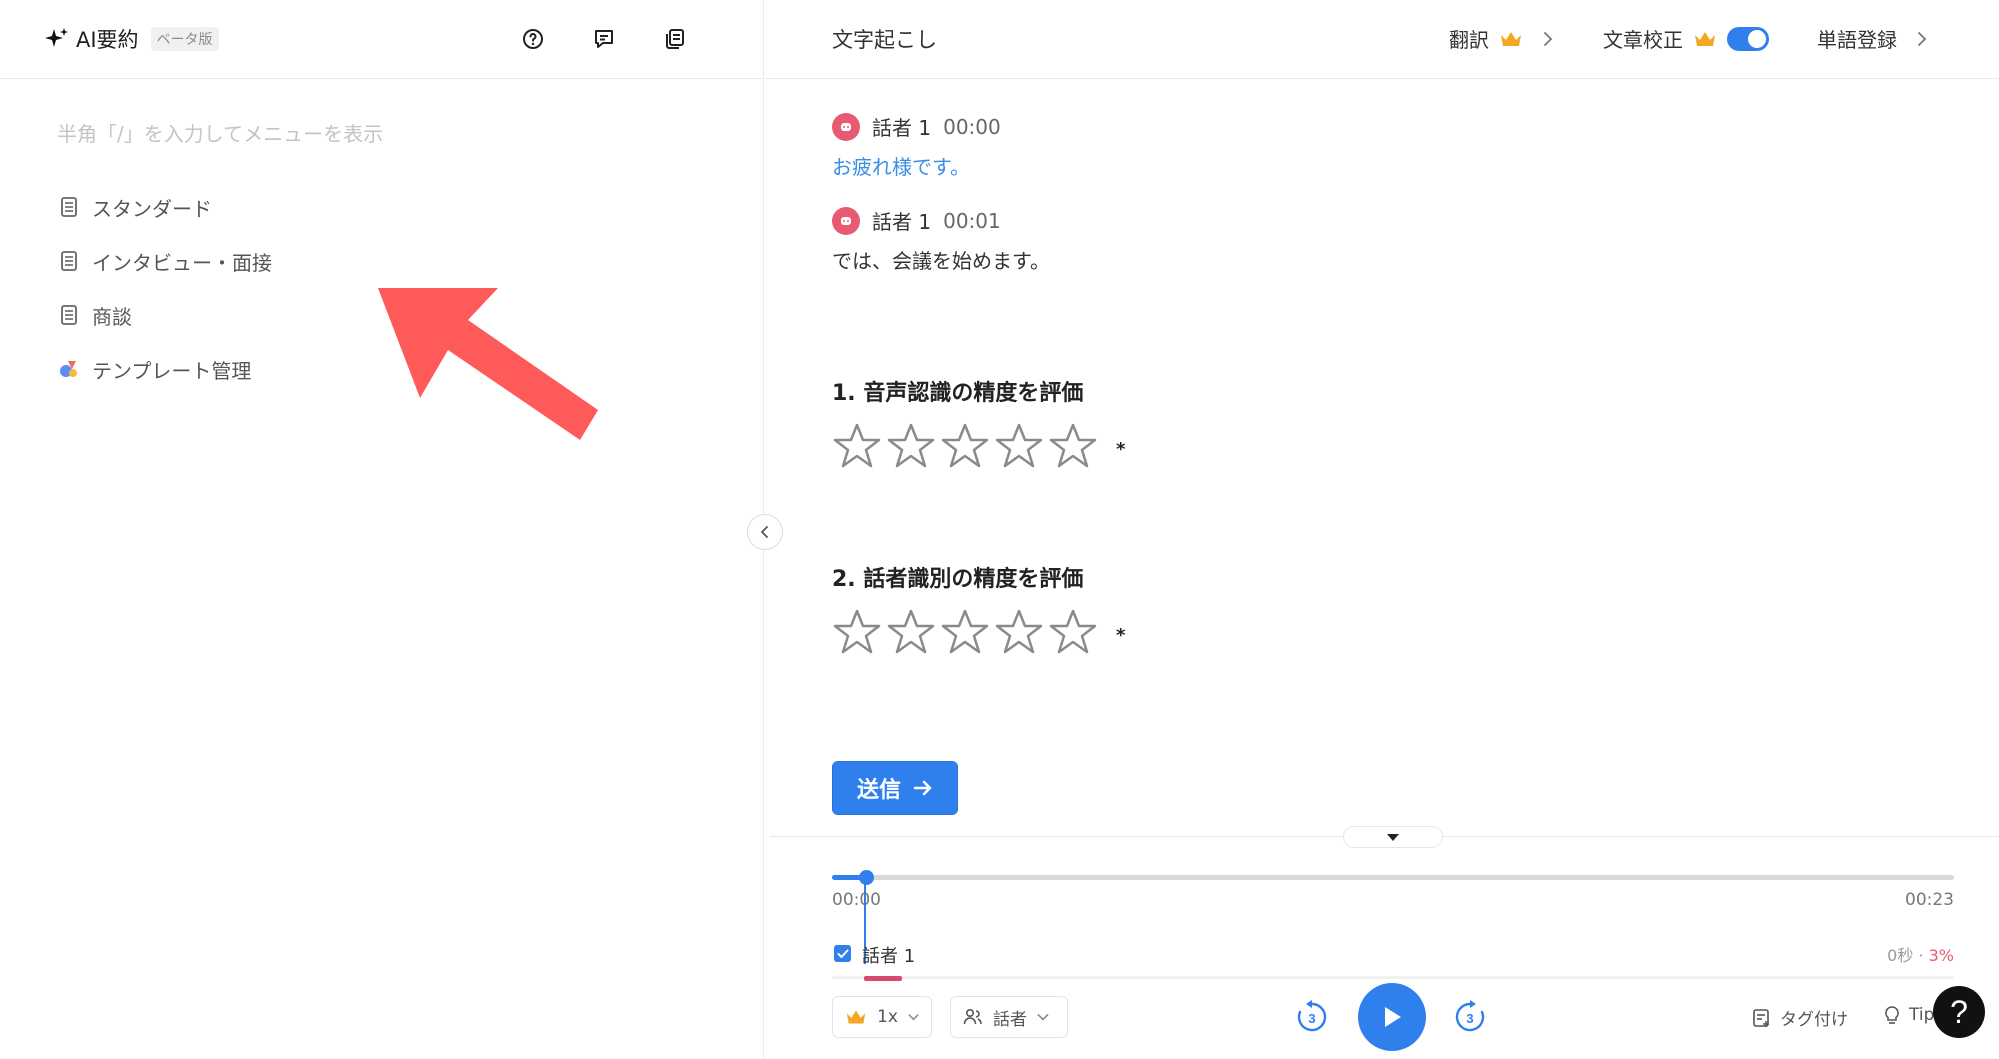 This screenshot has width=1999, height=1059. I want to click on rating-title: 1. 音声認識の精度を評価, so click(958, 393).